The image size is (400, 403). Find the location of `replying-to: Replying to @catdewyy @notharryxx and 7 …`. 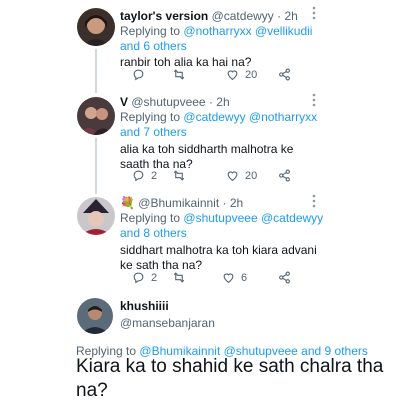

replying-to: Replying to @catdewyy @notharryxx and 7 … is located at coordinates (220, 125).